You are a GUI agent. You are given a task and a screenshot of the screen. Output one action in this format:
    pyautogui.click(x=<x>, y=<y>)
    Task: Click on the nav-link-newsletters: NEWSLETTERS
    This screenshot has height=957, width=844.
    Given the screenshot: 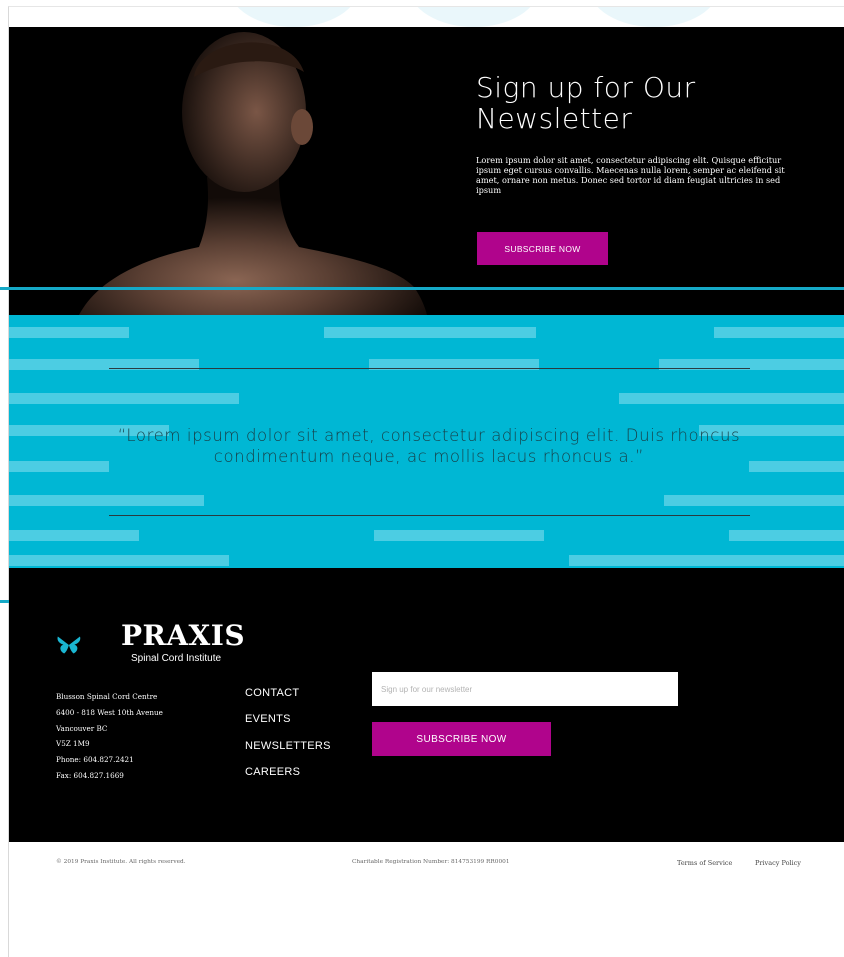 What is the action you would take?
    pyautogui.click(x=288, y=746)
    